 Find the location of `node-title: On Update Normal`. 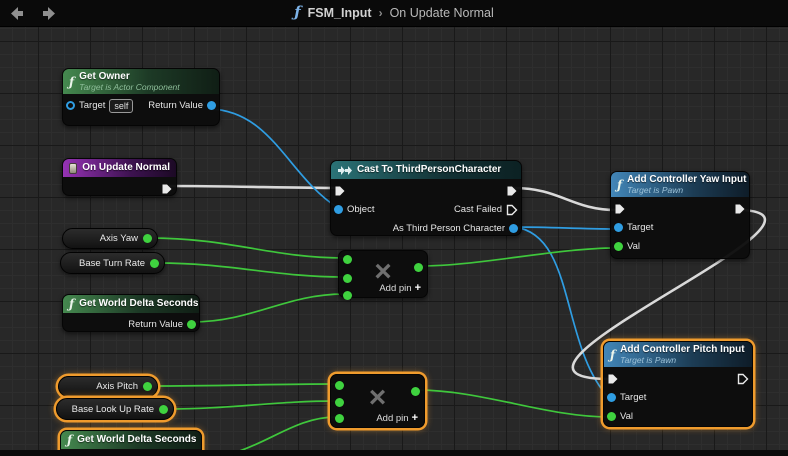

node-title: On Update Normal is located at coordinates (126, 168).